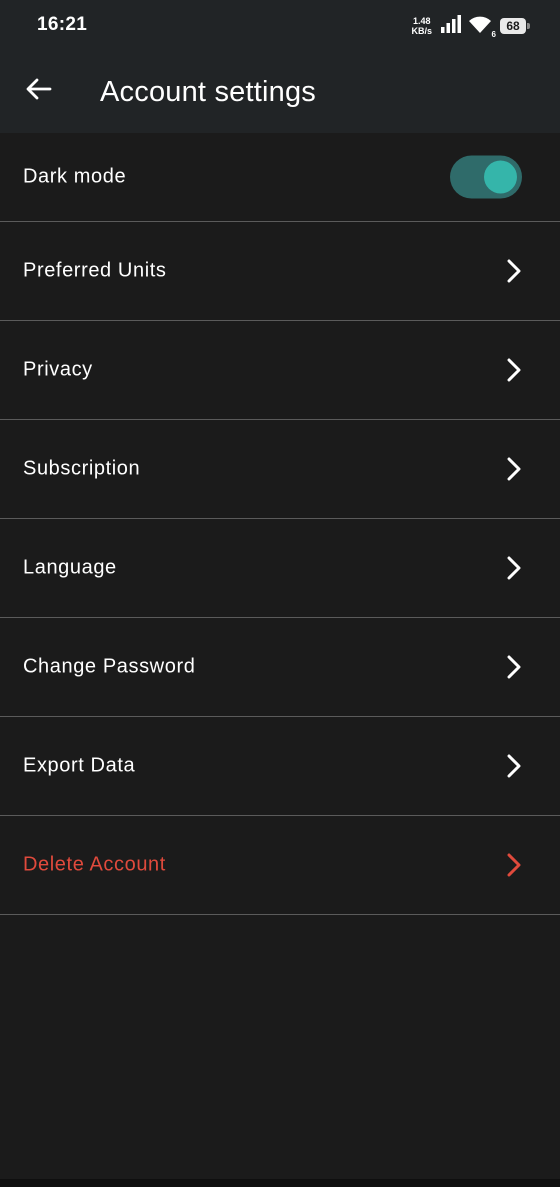  Describe the element at coordinates (62, 24) in the screenshot. I see `status-time: 16:21` at that location.